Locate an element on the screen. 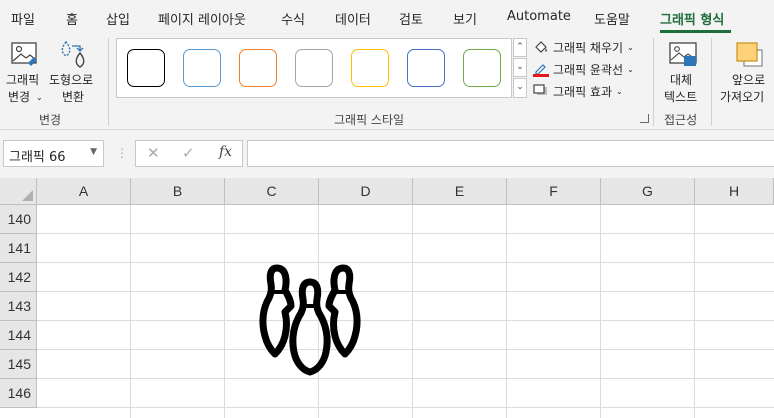  column-header: C is located at coordinates (272, 191).